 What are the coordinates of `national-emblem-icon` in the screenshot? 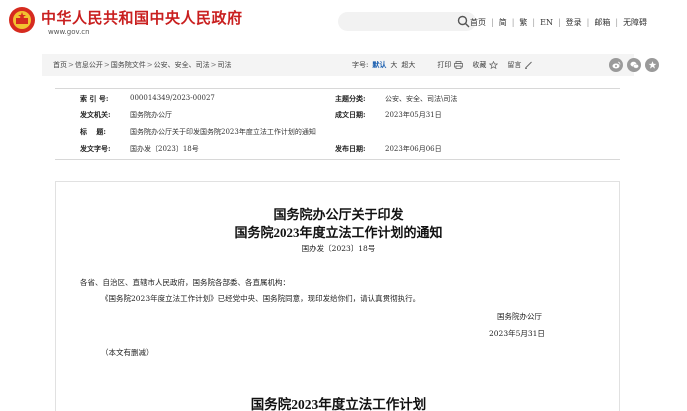 It's located at (22, 20).